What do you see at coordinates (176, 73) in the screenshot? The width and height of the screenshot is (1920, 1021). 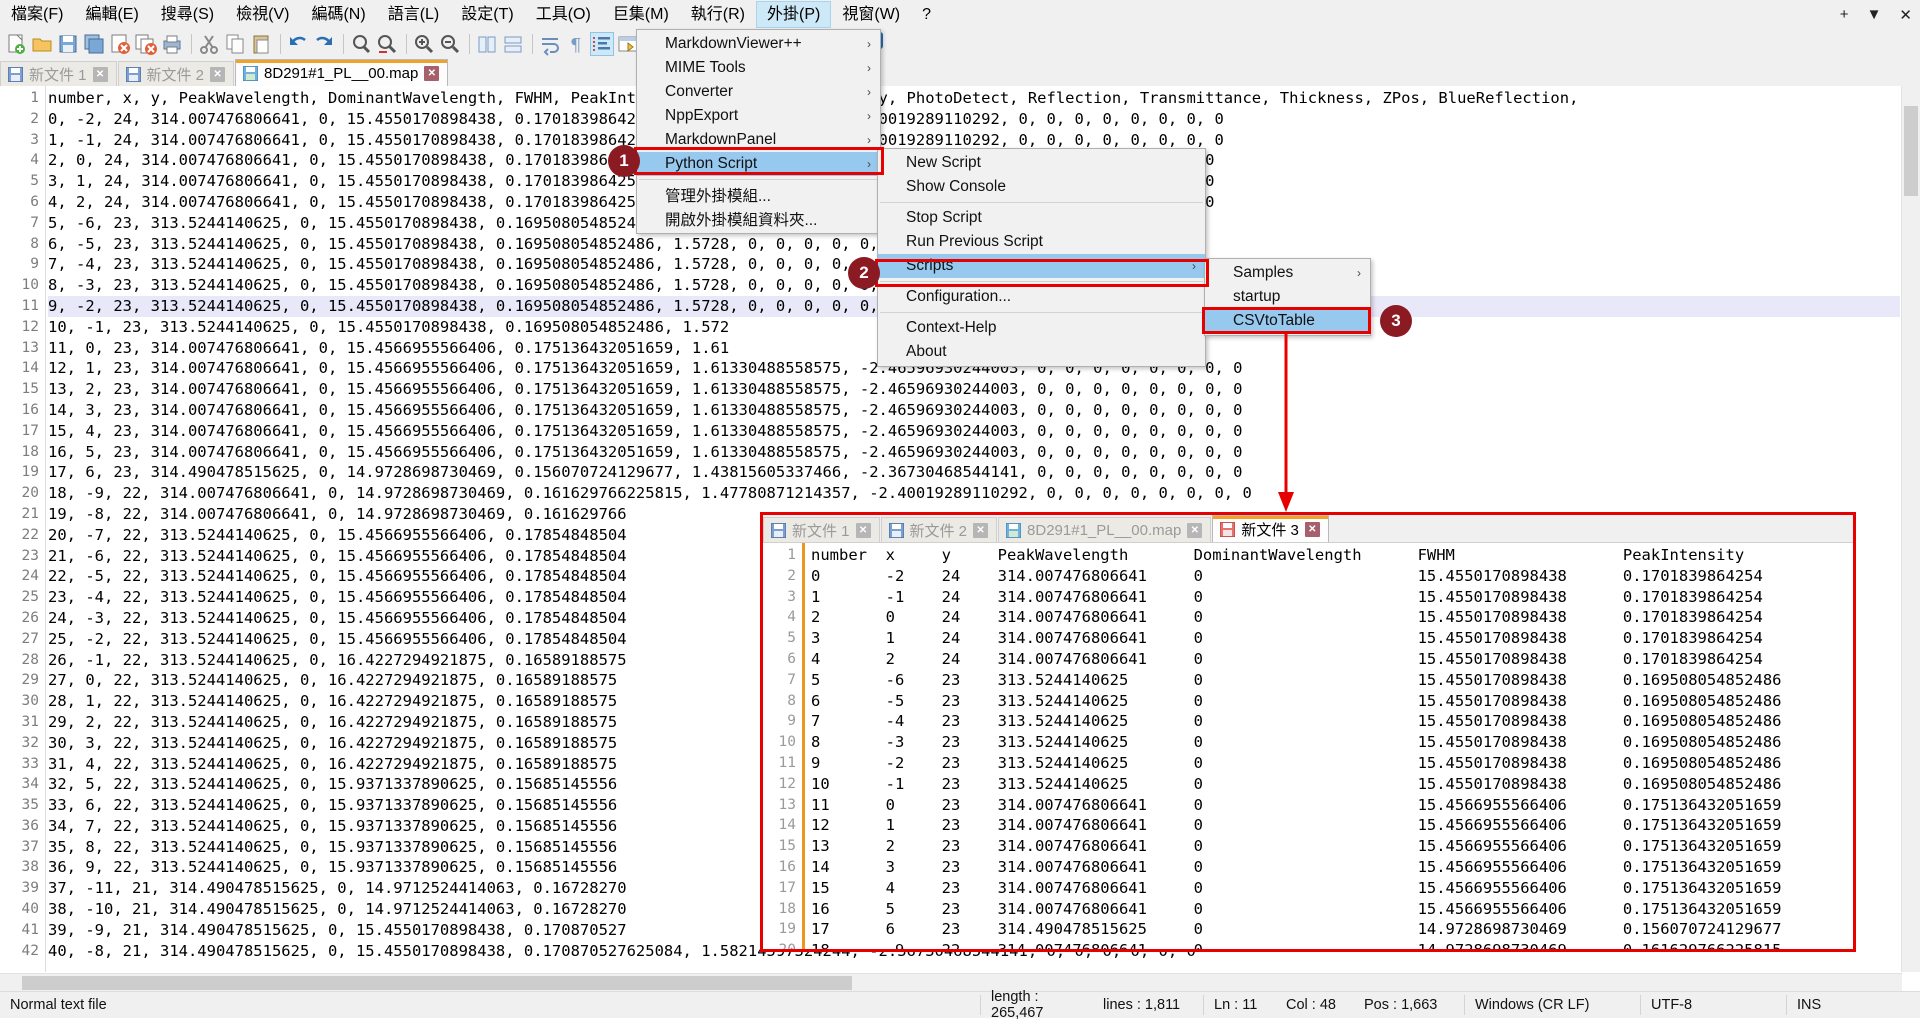 I see `tab-新文件2: 新文件 2 ✕` at bounding box center [176, 73].